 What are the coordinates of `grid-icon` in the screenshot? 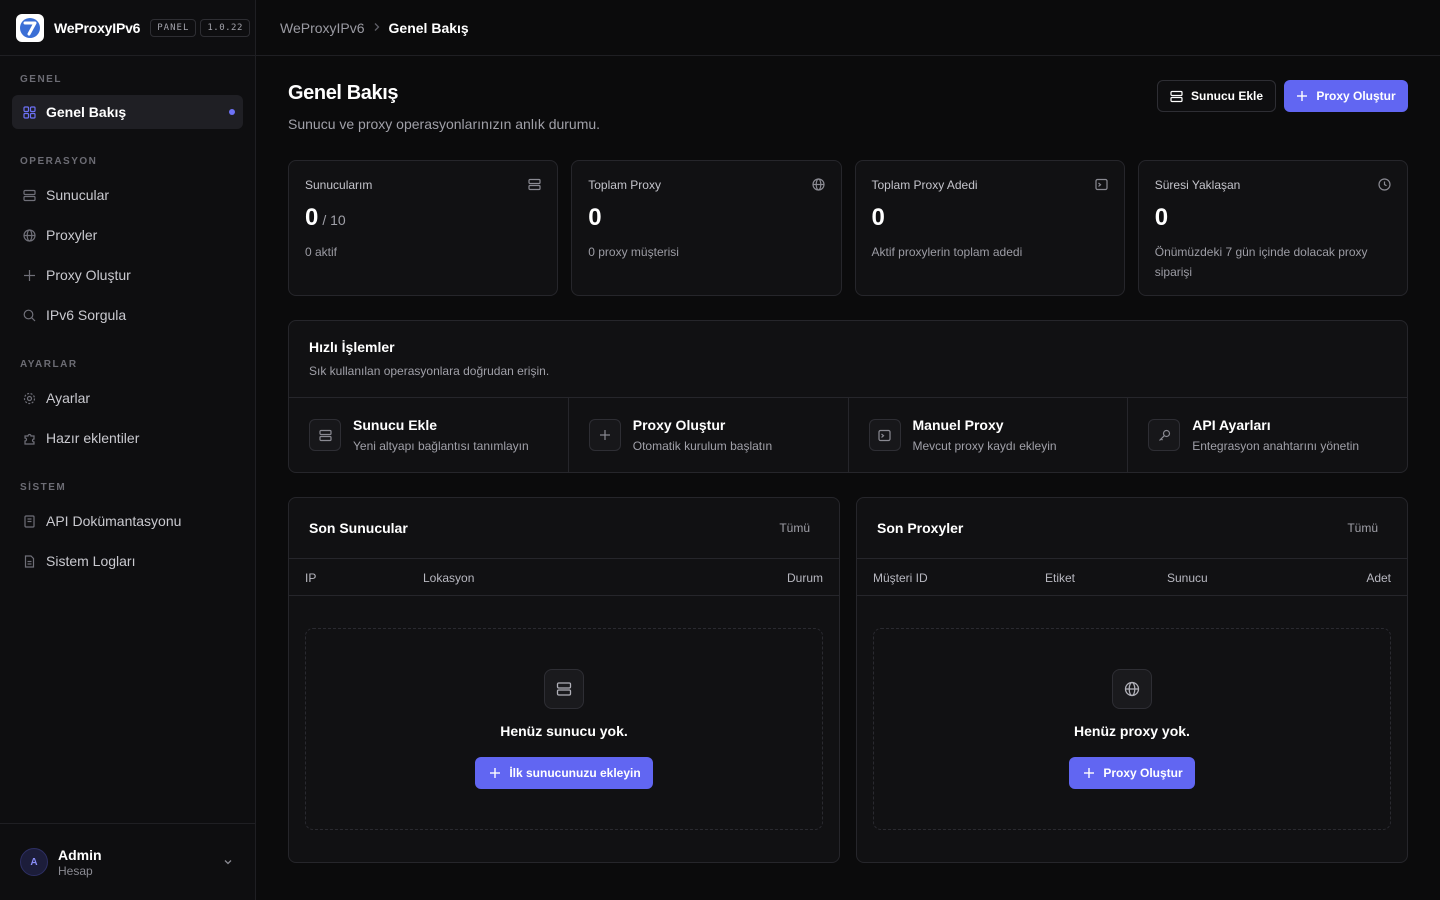 It's located at (29, 112).